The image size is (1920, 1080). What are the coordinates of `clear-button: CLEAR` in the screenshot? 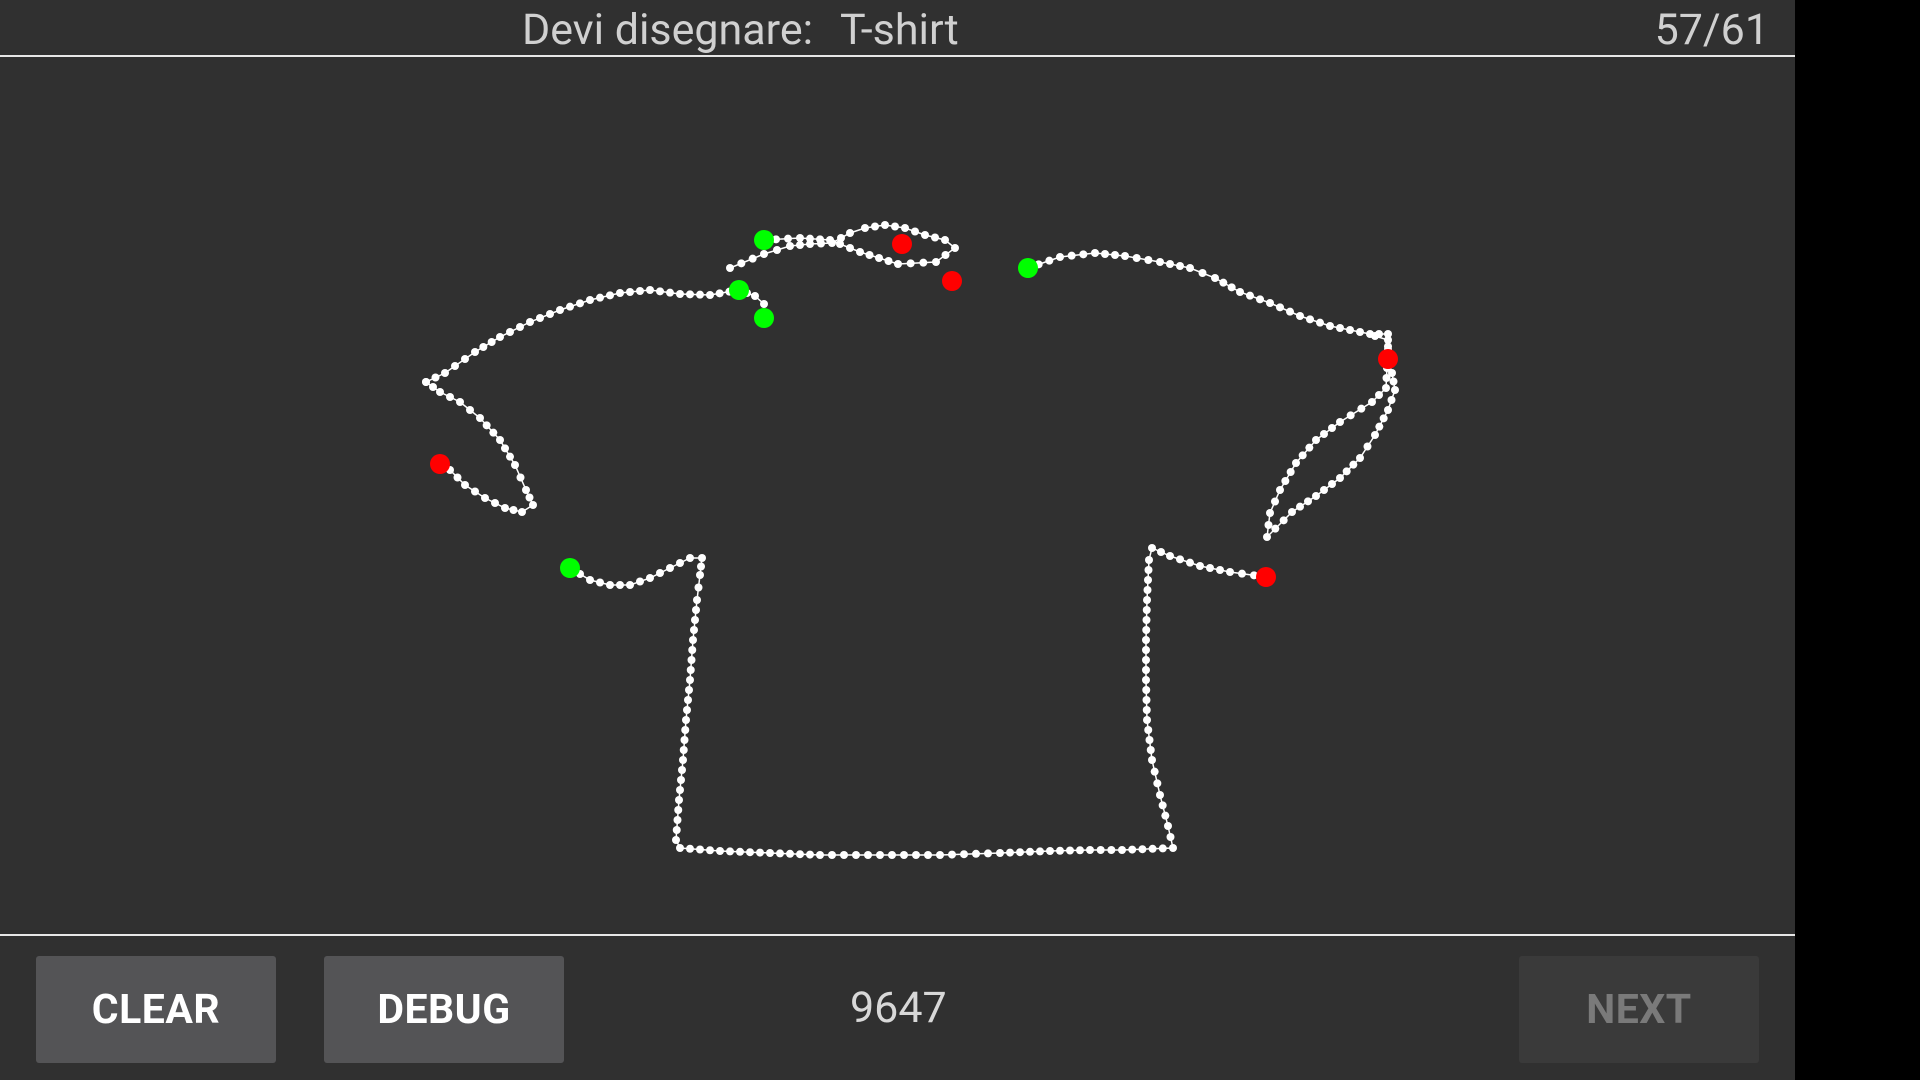 It's located at (156, 1009).